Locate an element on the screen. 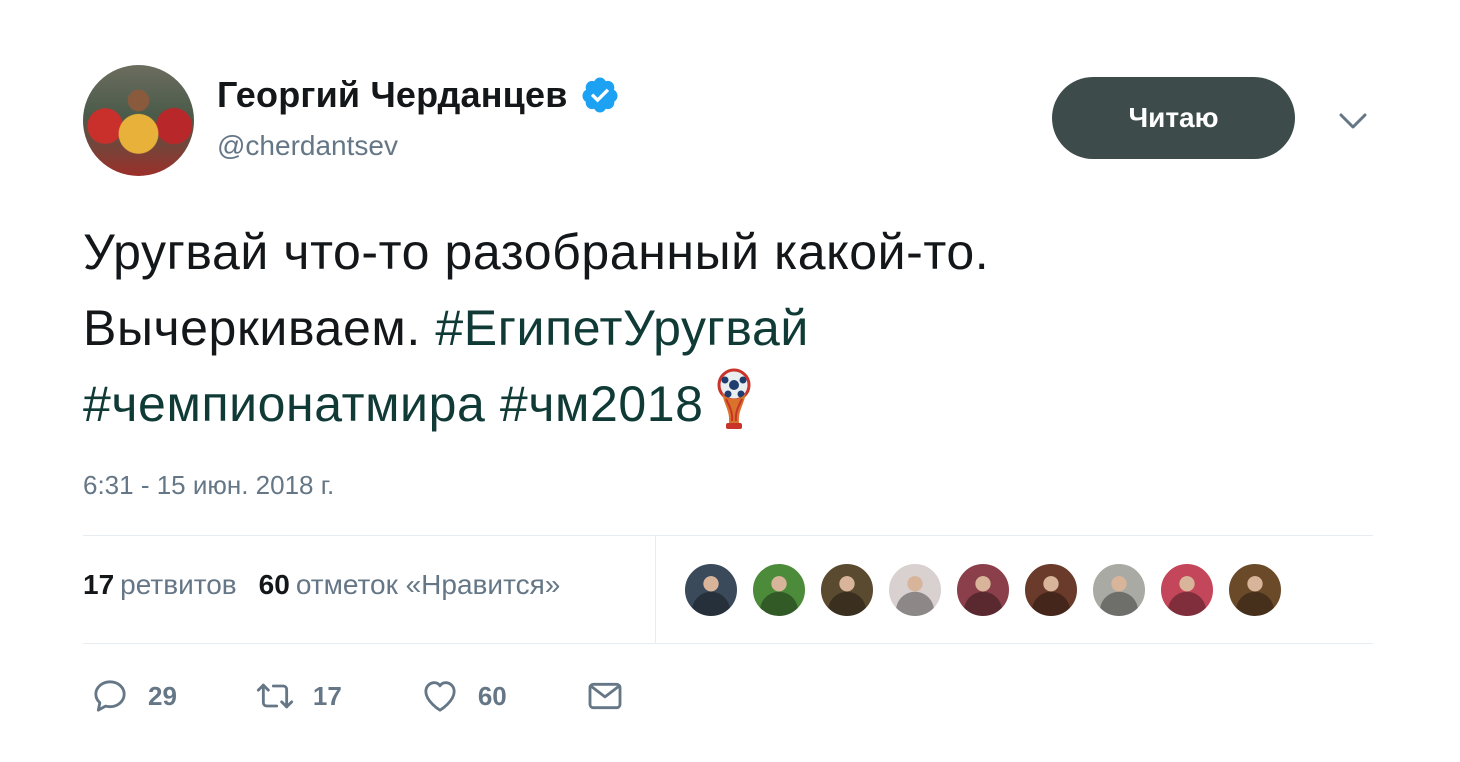 This screenshot has width=1460, height=762. likes-count: 60 is located at coordinates (274, 584).